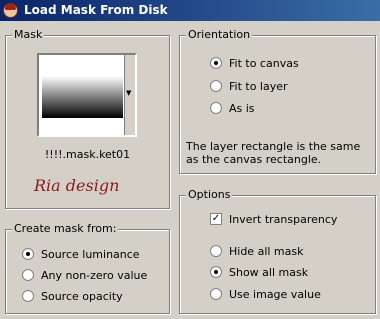  What do you see at coordinates (242, 108) in the screenshot?
I see `radio-label: As is` at bounding box center [242, 108].